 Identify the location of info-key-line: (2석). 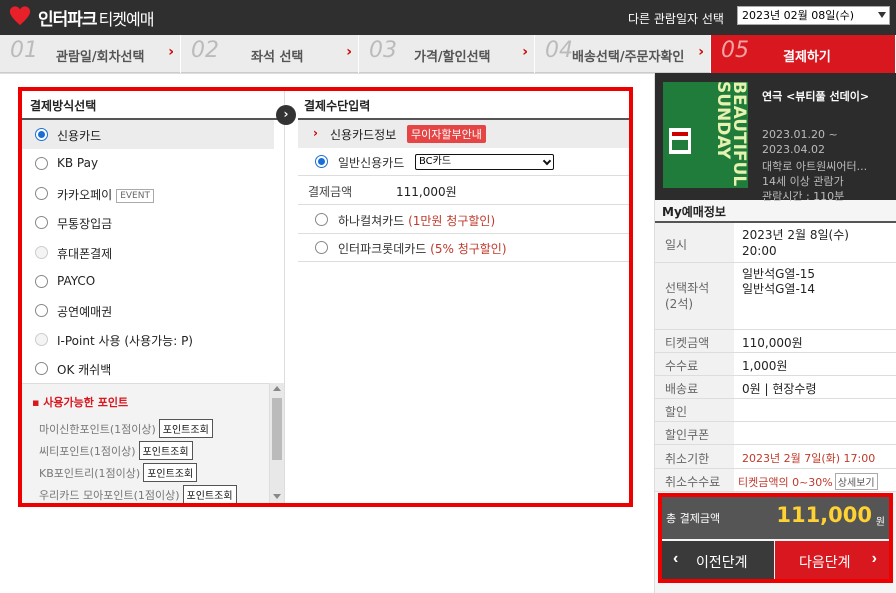
(679, 304).